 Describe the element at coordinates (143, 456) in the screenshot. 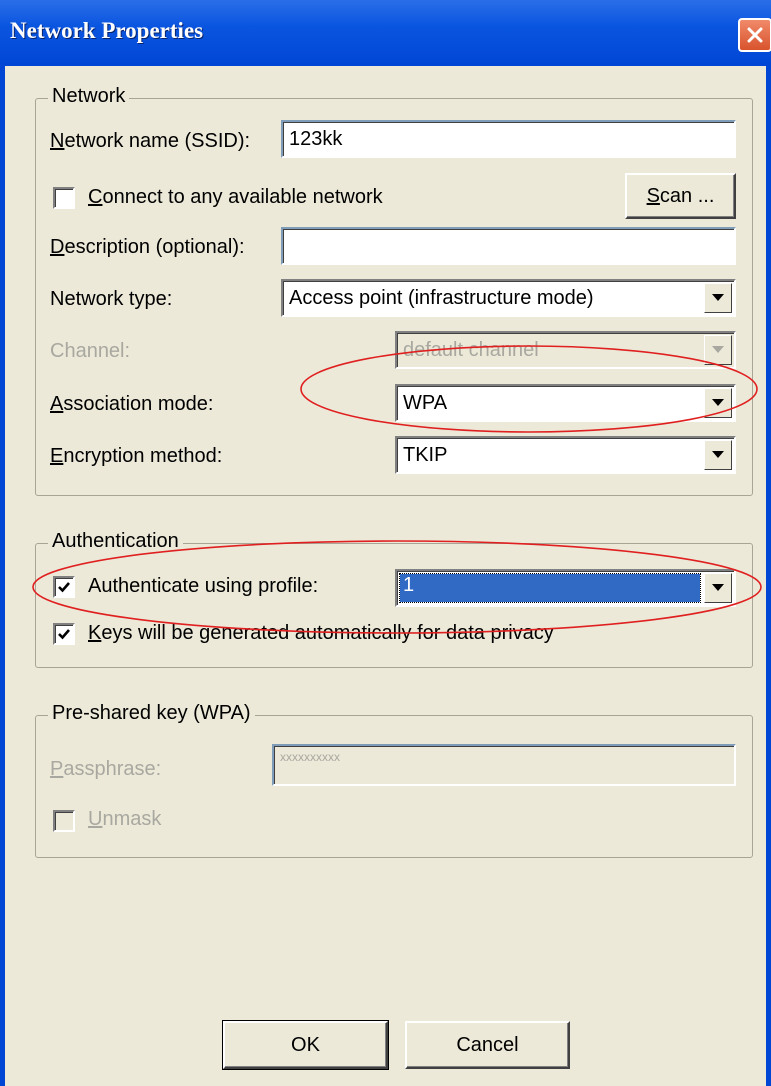

I see `encryption-method-label-text: ncryption method:` at that location.